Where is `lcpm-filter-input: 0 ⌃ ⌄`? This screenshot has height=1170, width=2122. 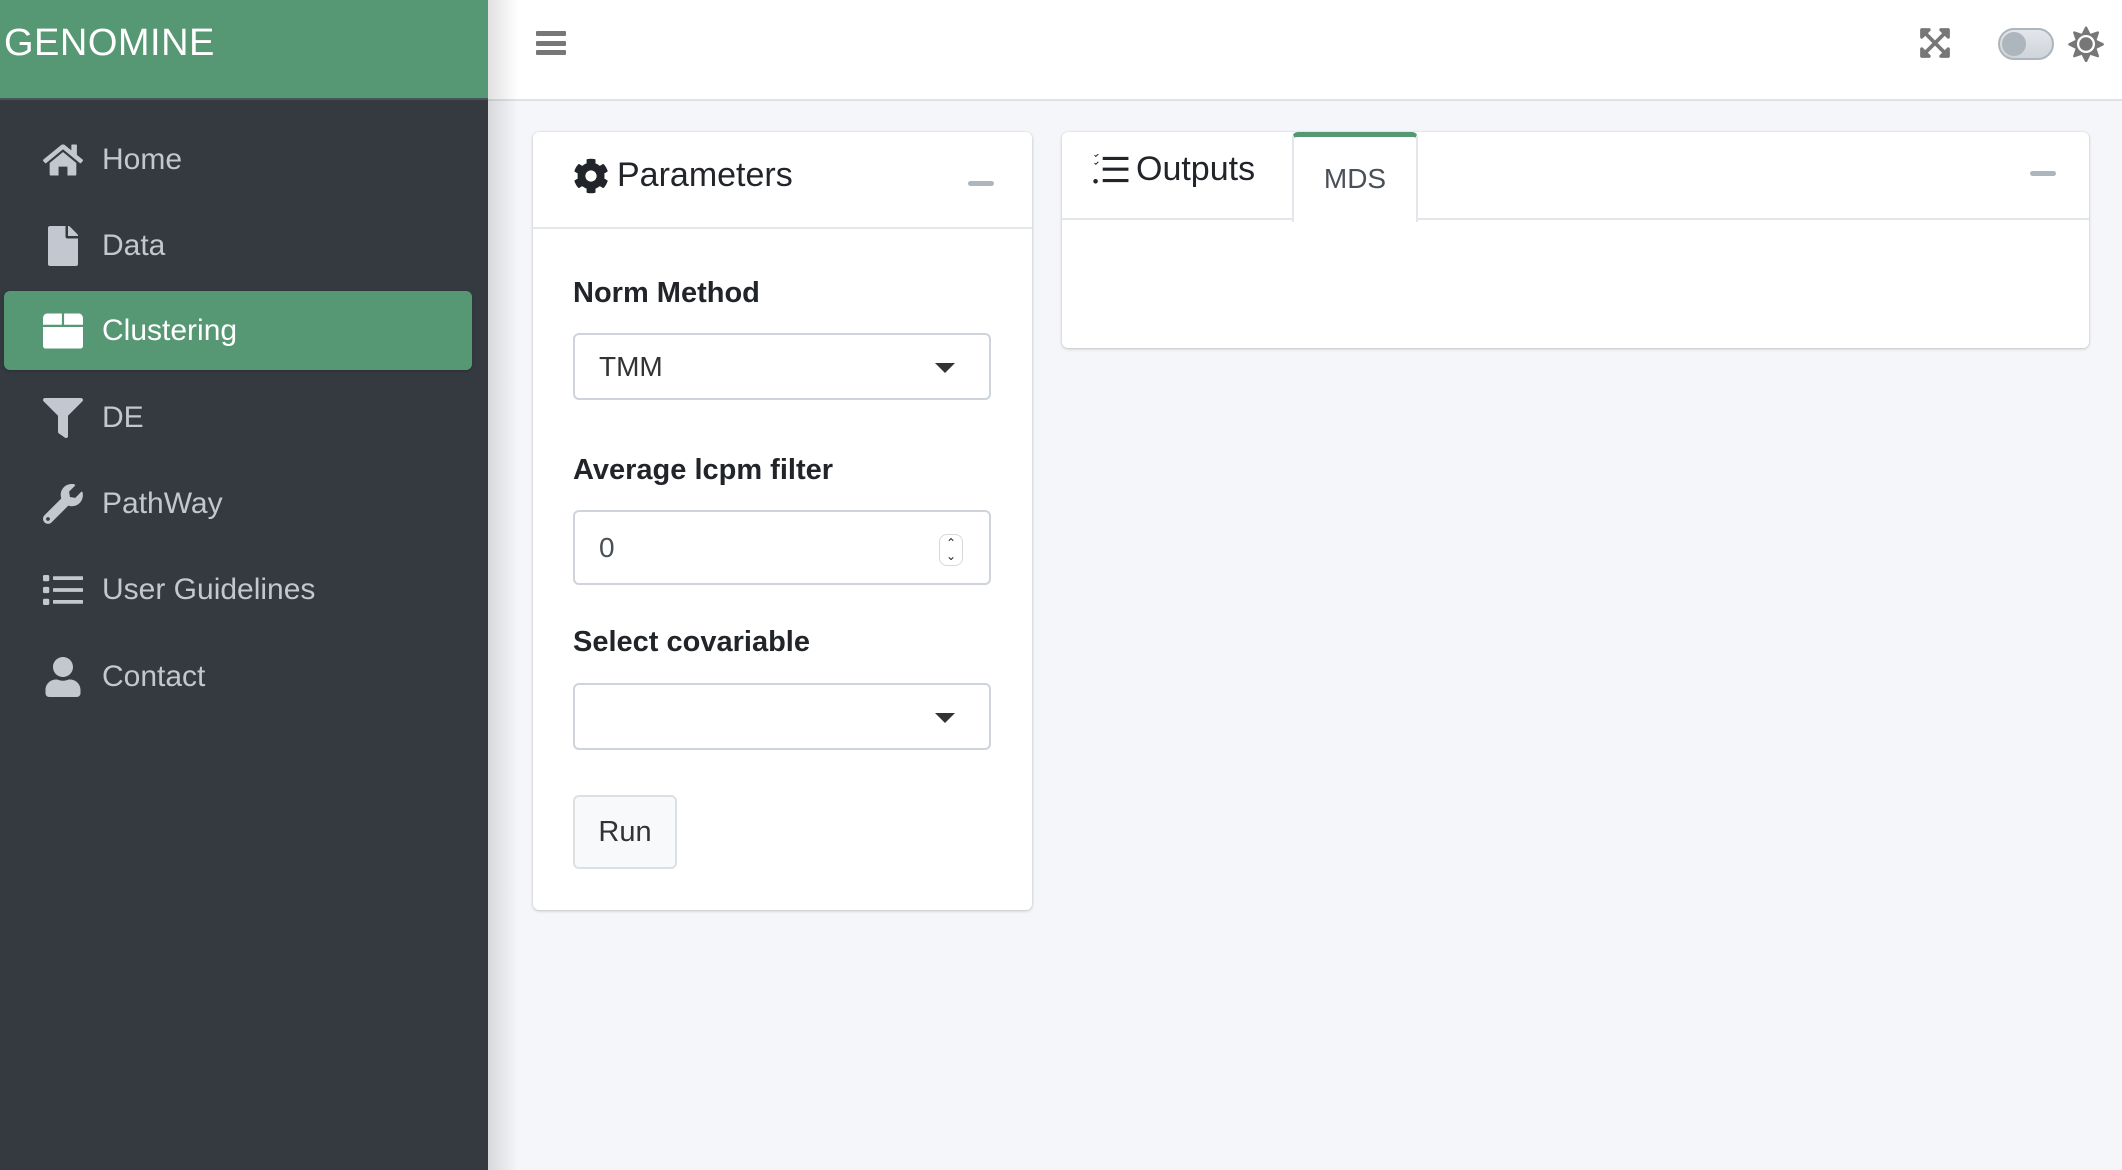
lcpm-filter-input: 0 ⌃ ⌄ is located at coordinates (782, 547).